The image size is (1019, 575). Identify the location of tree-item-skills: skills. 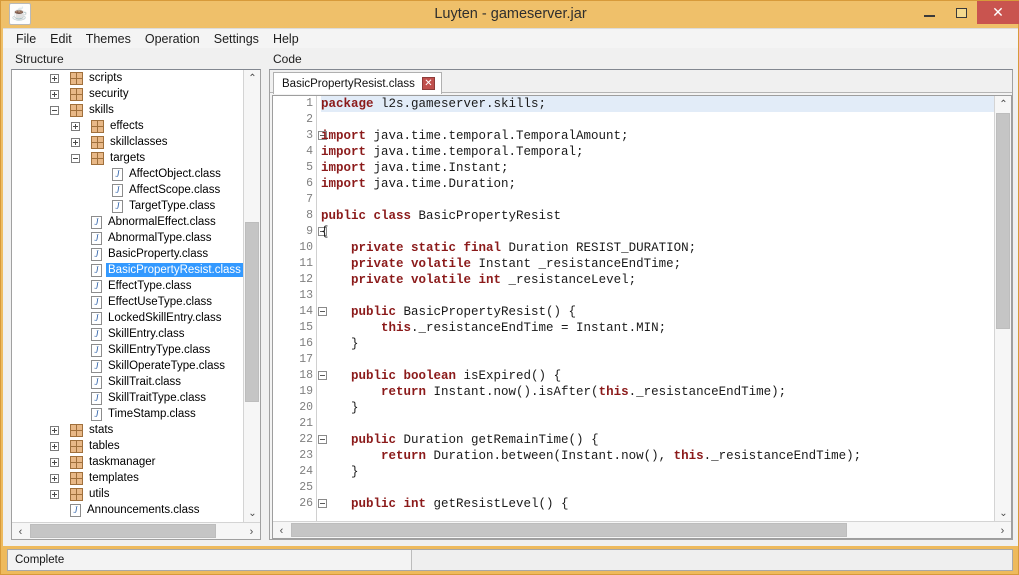
(127, 110).